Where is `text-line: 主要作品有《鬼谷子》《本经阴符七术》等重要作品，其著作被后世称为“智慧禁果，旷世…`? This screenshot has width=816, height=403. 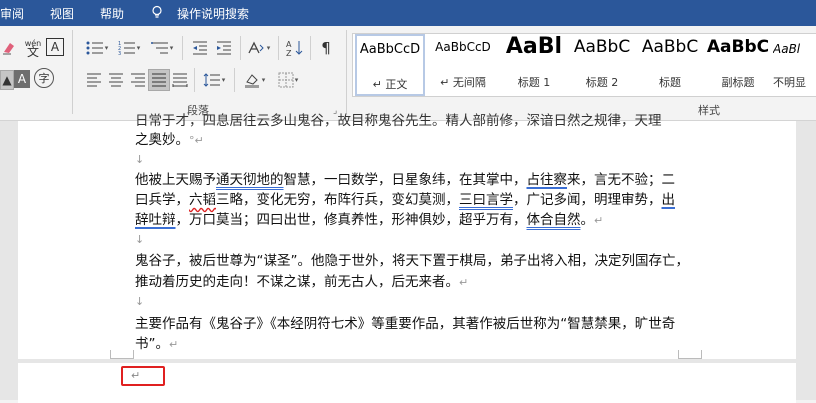 text-line: 主要作品有《鬼谷子》《本经阴符七术》等重要作品，其著作被后世称为“智慧禁果，旷世… is located at coordinates (405, 324).